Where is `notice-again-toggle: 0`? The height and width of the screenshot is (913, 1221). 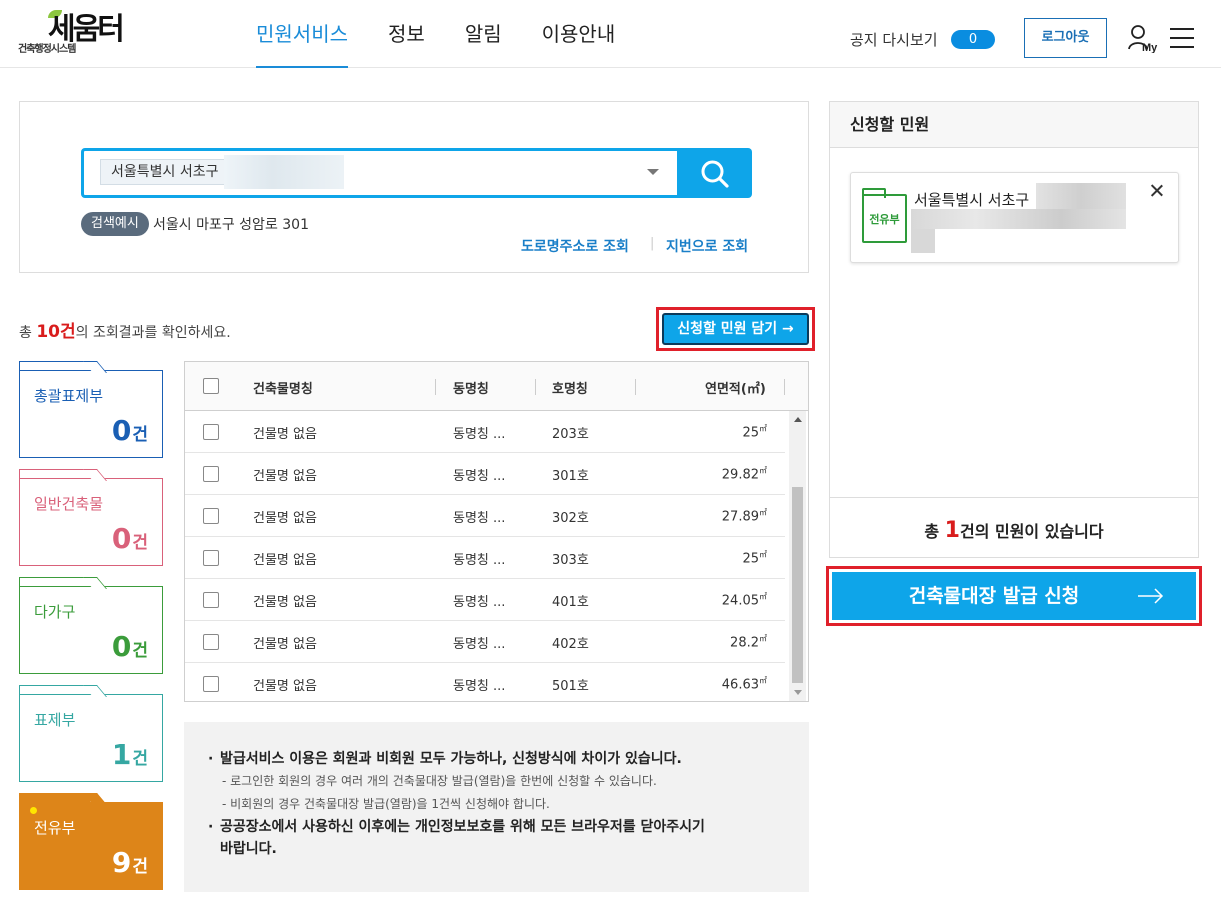 notice-again-toggle: 0 is located at coordinates (973, 39).